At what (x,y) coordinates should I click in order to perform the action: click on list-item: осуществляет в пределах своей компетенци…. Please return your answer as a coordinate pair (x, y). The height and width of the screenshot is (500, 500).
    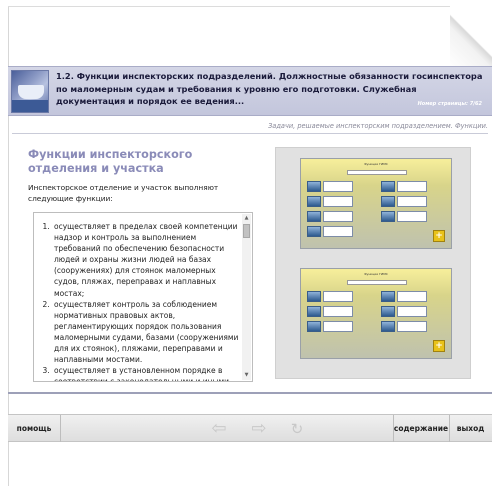
    Looking at the image, I should click on (146, 260).